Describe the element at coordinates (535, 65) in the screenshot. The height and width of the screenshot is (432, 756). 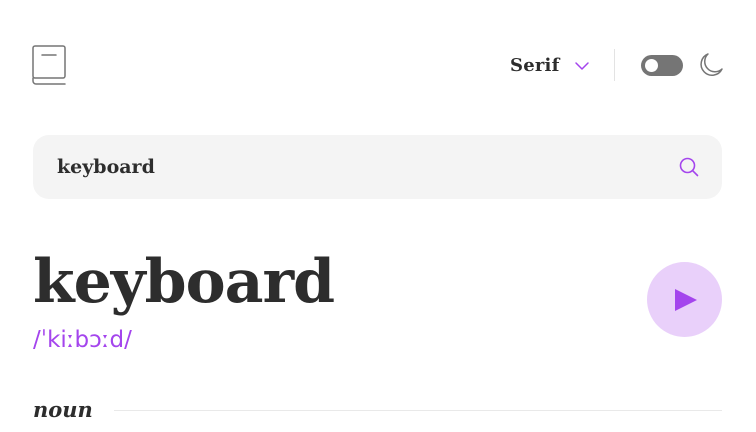
I see `font-selector-value: Serif` at that location.